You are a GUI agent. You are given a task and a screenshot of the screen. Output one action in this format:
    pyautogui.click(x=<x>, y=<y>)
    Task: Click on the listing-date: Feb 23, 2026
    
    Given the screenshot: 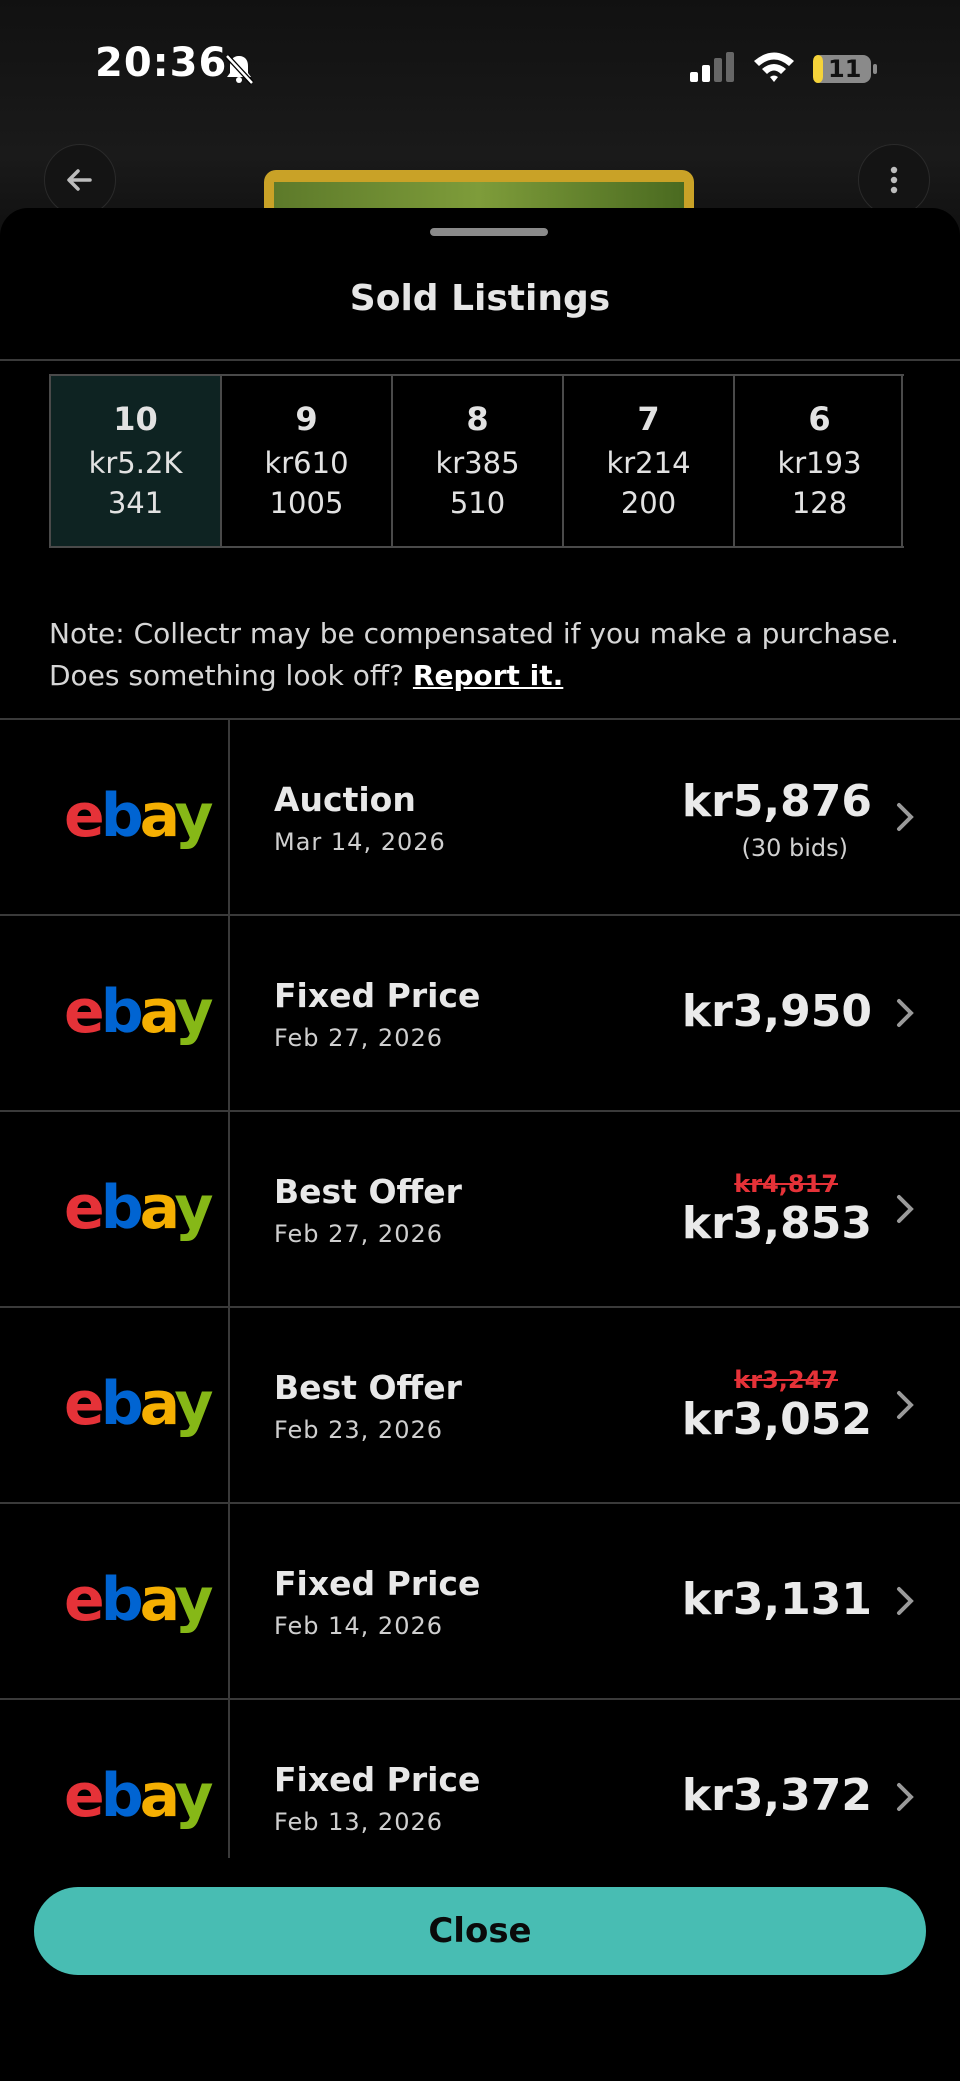 What is the action you would take?
    pyautogui.click(x=358, y=1430)
    